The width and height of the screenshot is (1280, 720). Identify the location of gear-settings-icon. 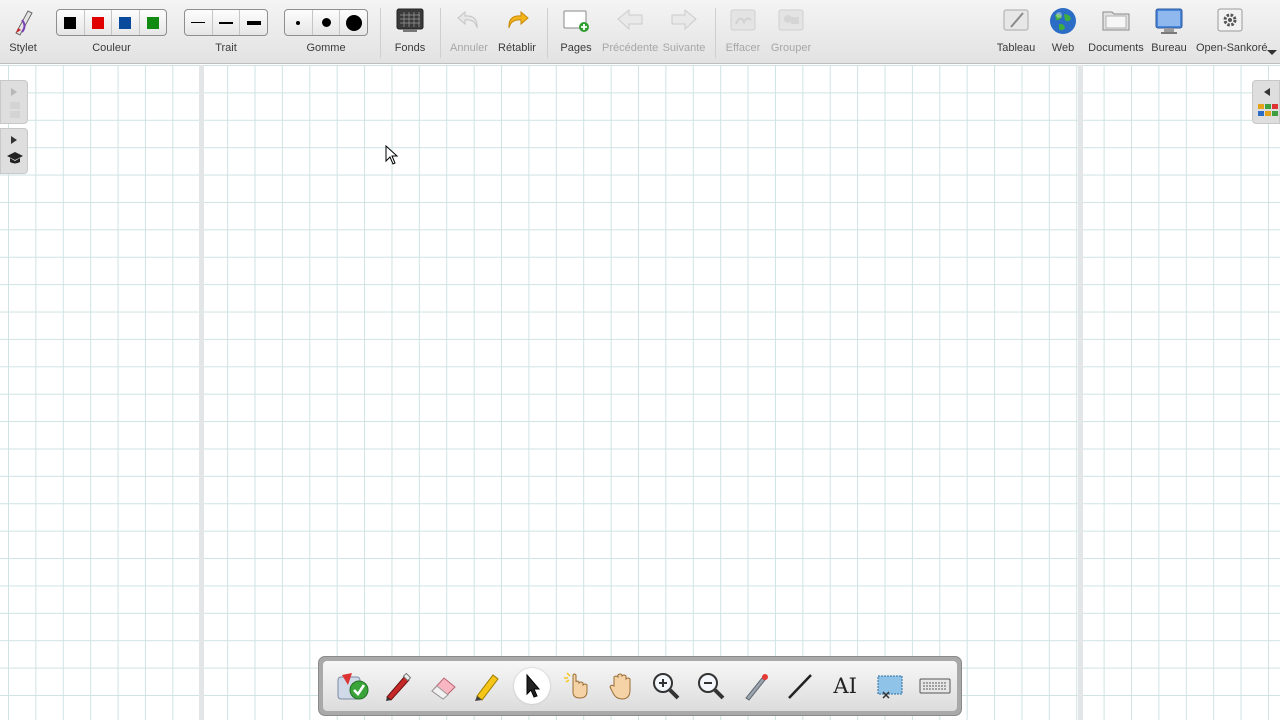
(1230, 20).